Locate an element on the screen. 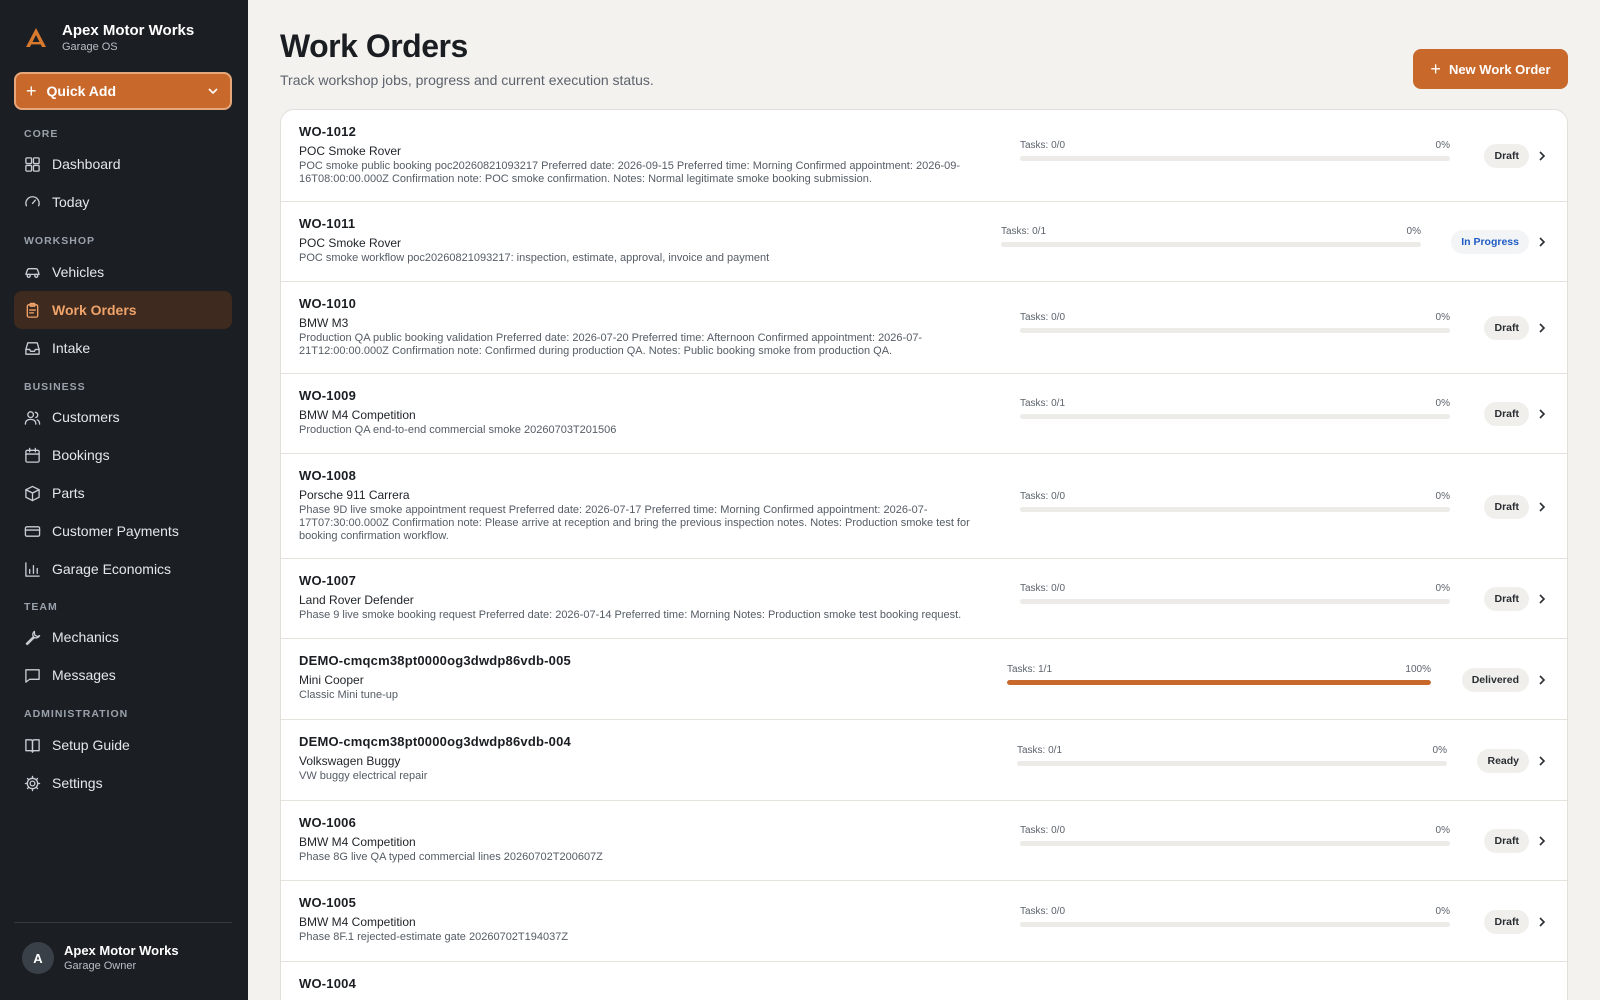 This screenshot has height=1000, width=1600. sidebar-item-dashboard: Dashboard is located at coordinates (123, 164).